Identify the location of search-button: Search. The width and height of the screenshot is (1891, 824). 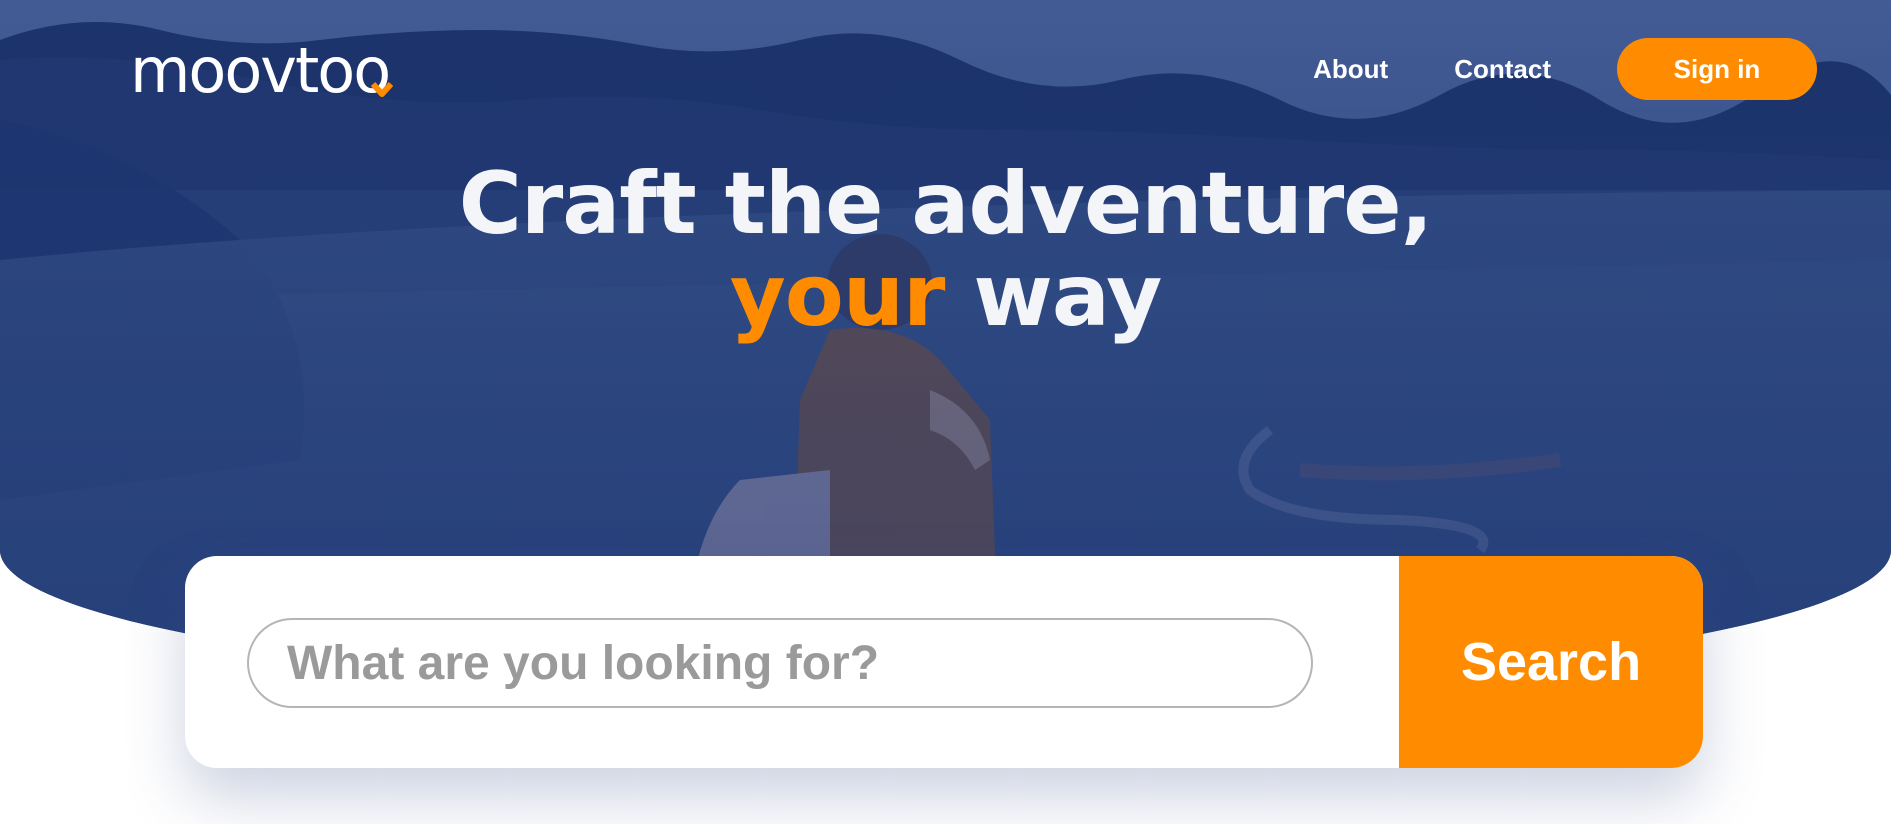
(1551, 662).